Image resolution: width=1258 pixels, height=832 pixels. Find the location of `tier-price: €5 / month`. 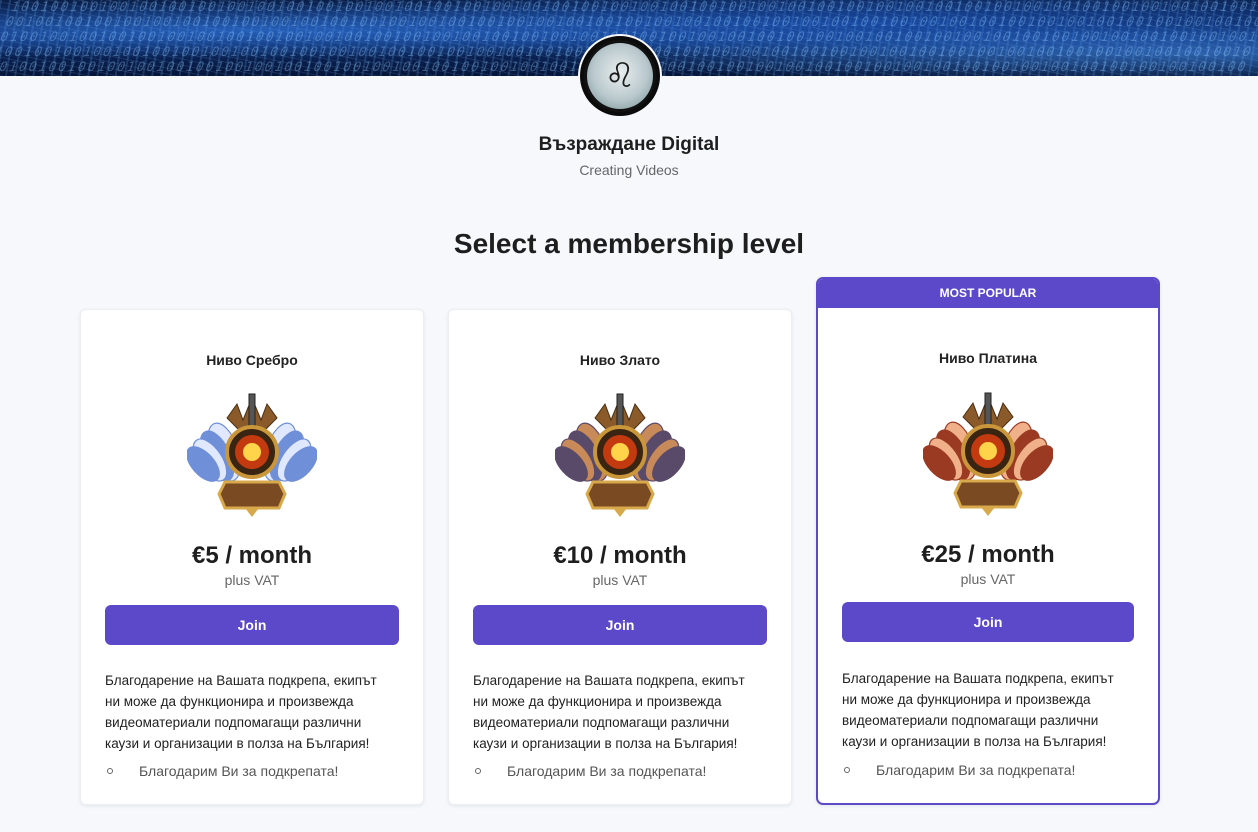

tier-price: €5 / month is located at coordinates (251, 555).